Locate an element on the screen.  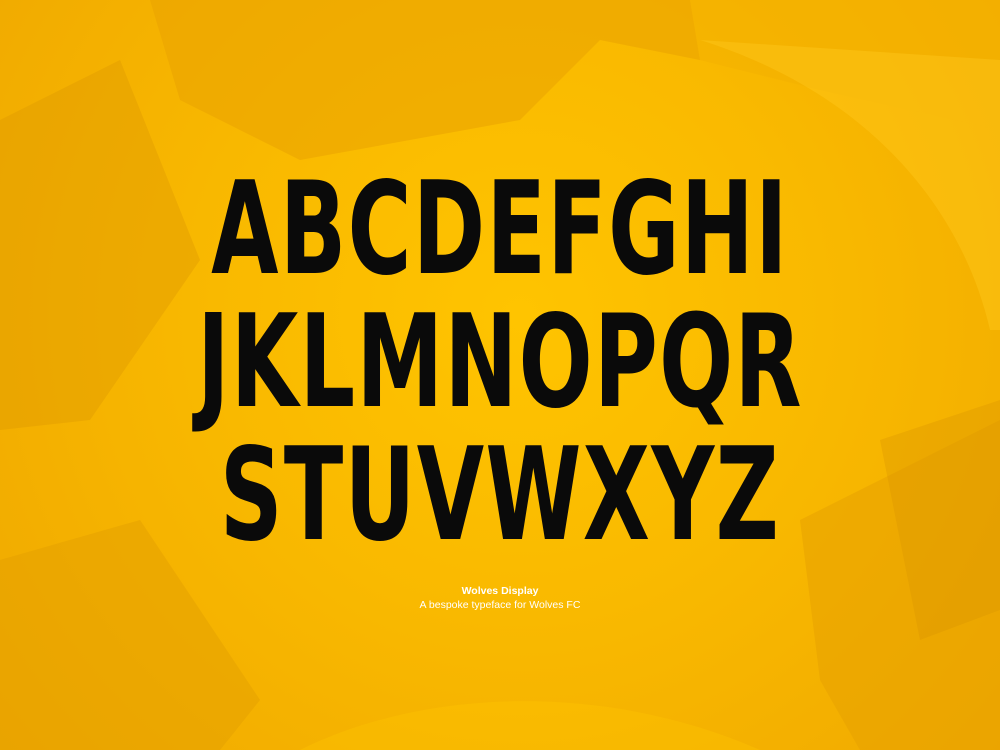
highlight-shape-bottom is located at coordinates (530, 725).